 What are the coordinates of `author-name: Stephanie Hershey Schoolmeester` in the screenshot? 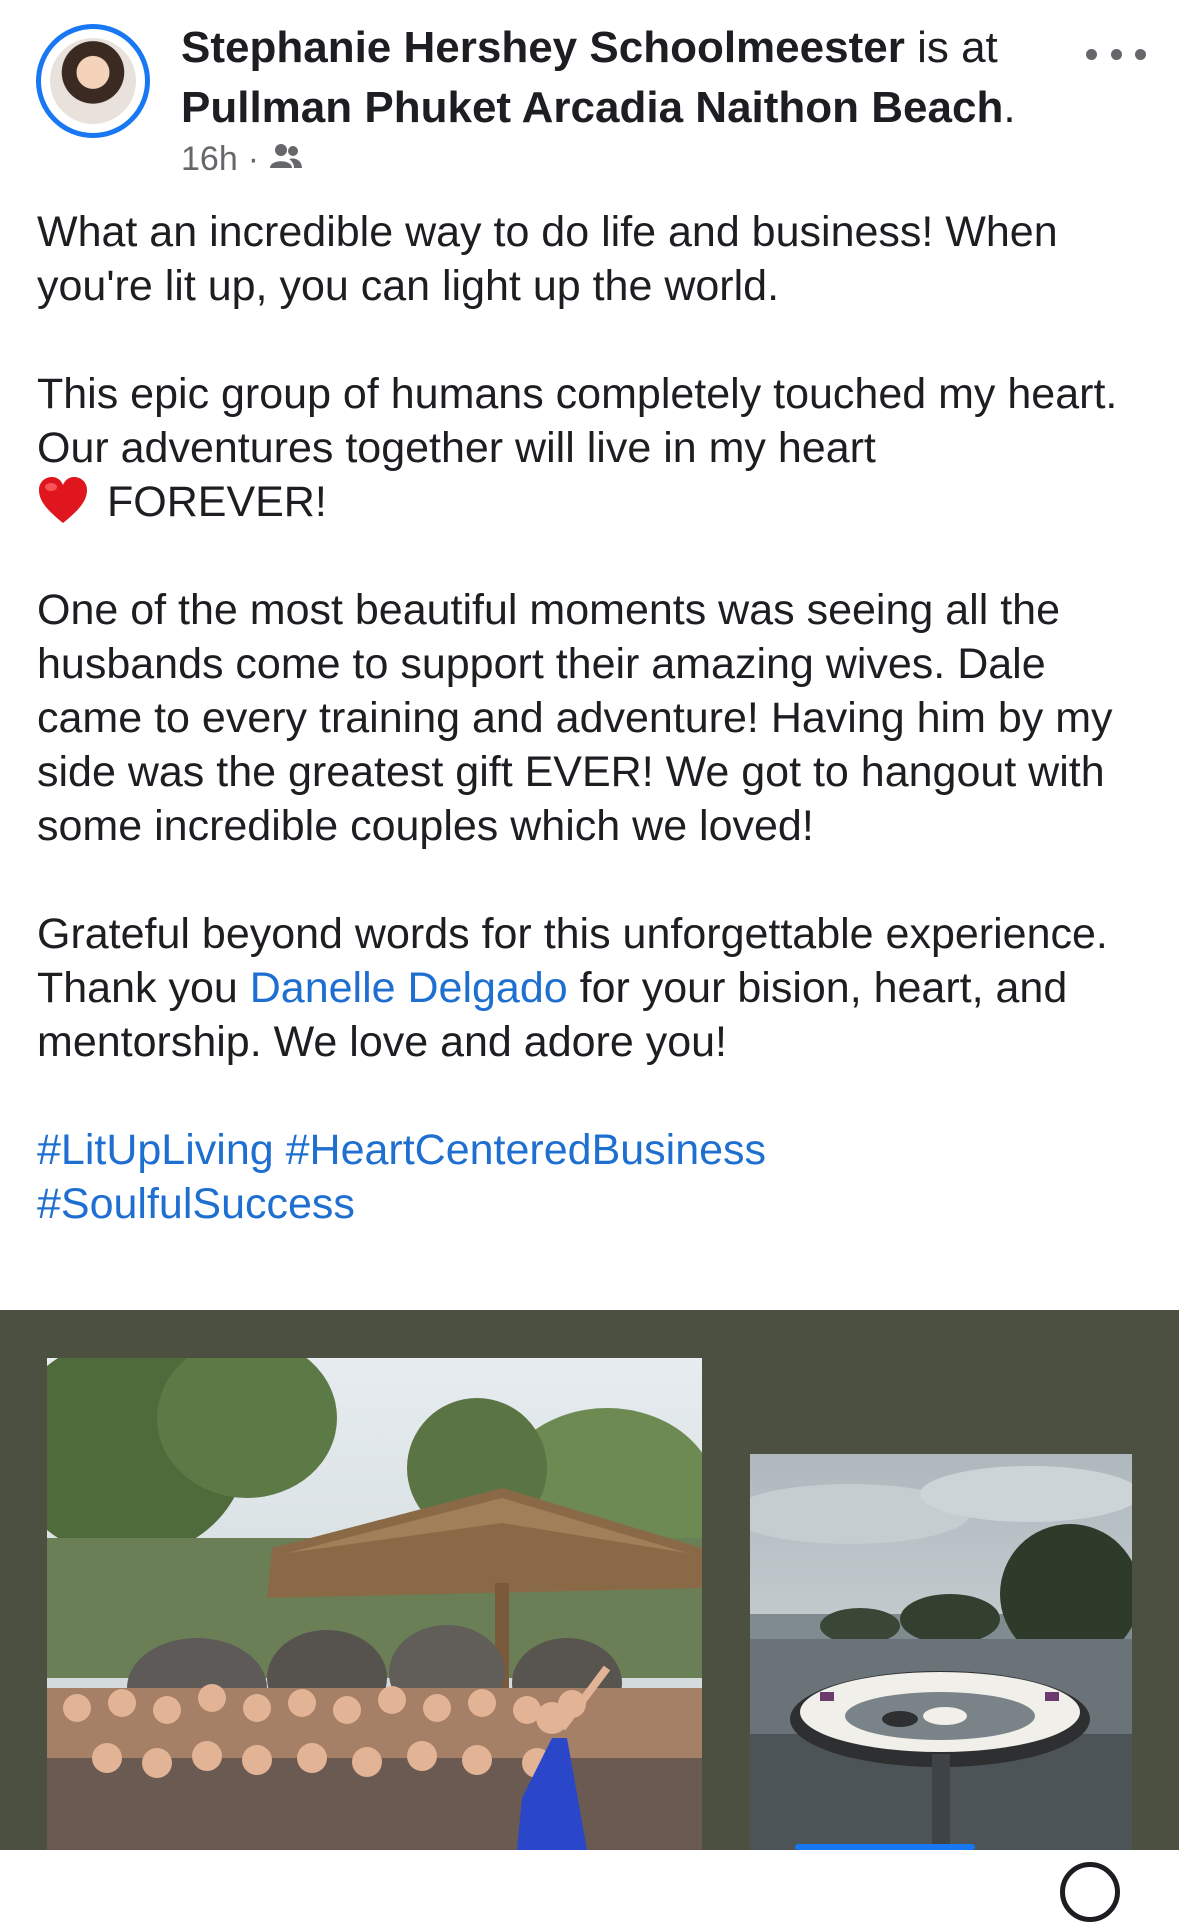 It's located at (543, 47).